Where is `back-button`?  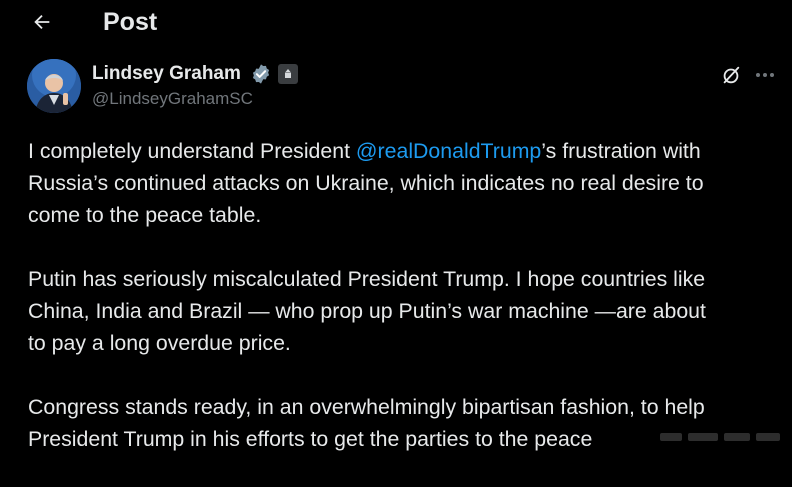 back-button is located at coordinates (42, 22).